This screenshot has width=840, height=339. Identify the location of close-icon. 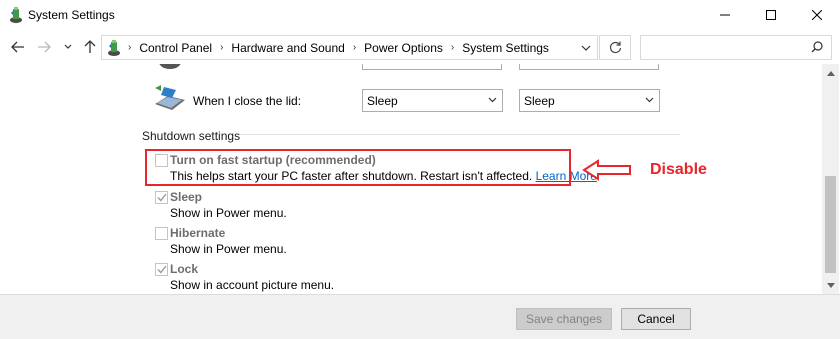
(817, 15).